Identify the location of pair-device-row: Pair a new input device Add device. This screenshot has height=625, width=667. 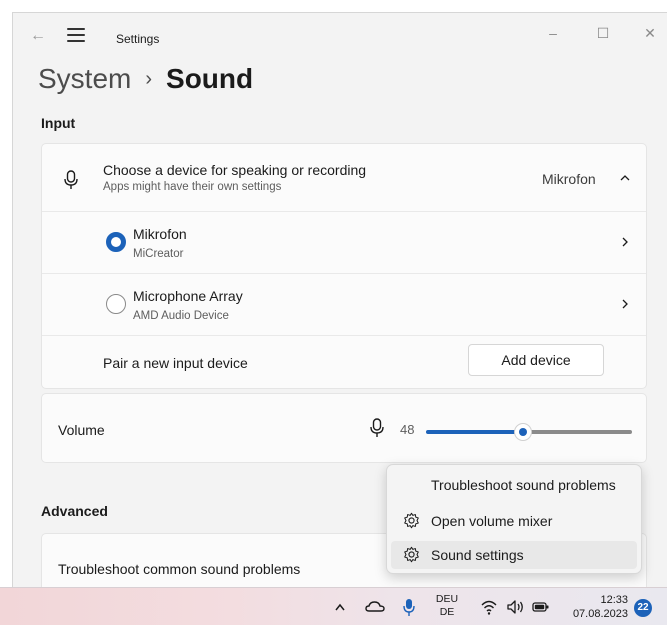
(344, 363).